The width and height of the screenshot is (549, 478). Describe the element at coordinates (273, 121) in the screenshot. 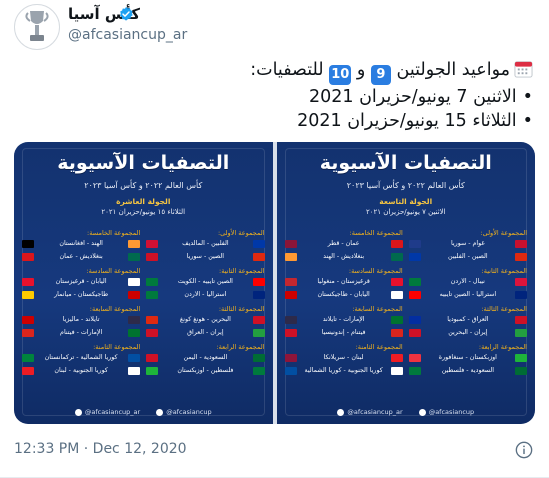

I see `tweet-line-tuesday: •الثلاثاء 15 يونيو/حزيران 2021` at that location.